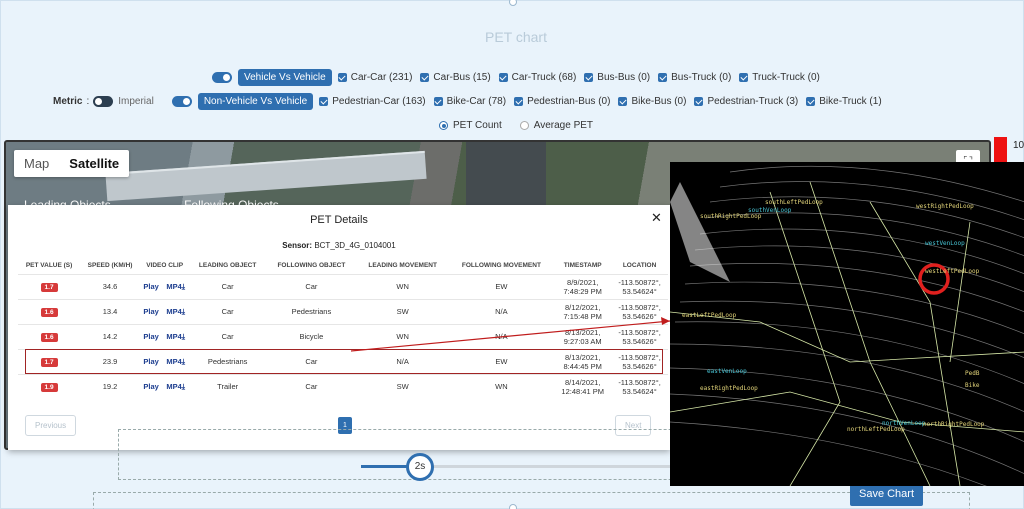 The image size is (1024, 509). I want to click on connector-arrow, so click(510, 334).